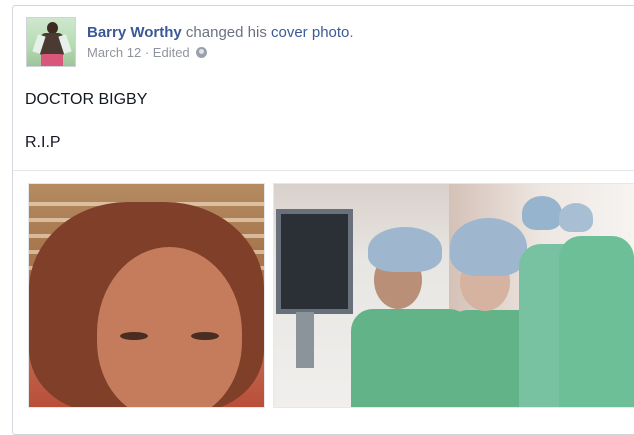  What do you see at coordinates (171, 52) in the screenshot?
I see `edited-label: Edited` at bounding box center [171, 52].